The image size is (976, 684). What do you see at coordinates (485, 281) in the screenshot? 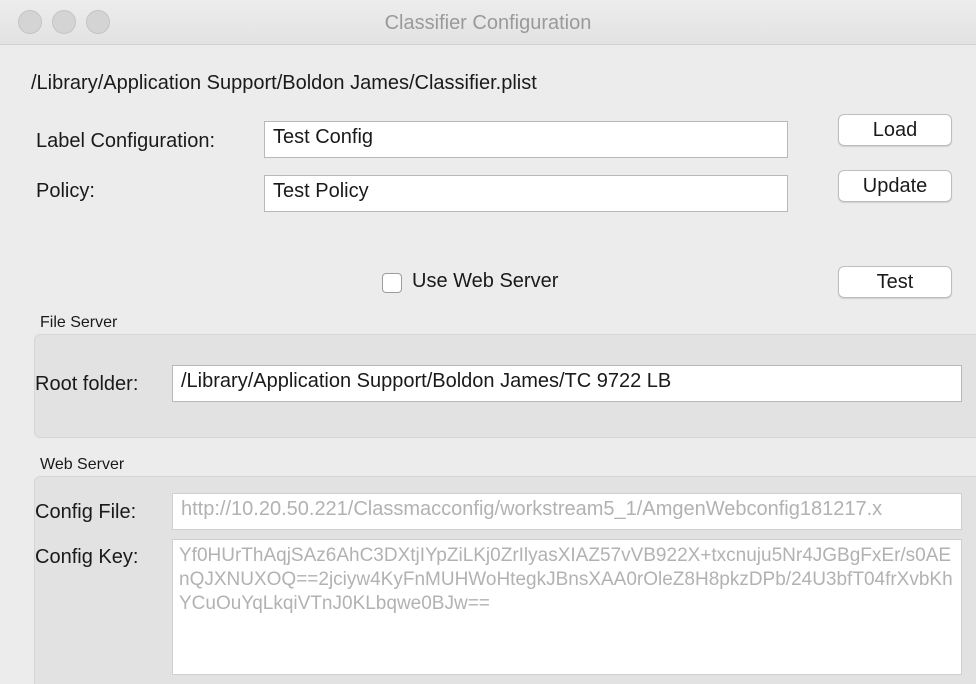
I see `use-web-server-label: Use Web Server` at bounding box center [485, 281].